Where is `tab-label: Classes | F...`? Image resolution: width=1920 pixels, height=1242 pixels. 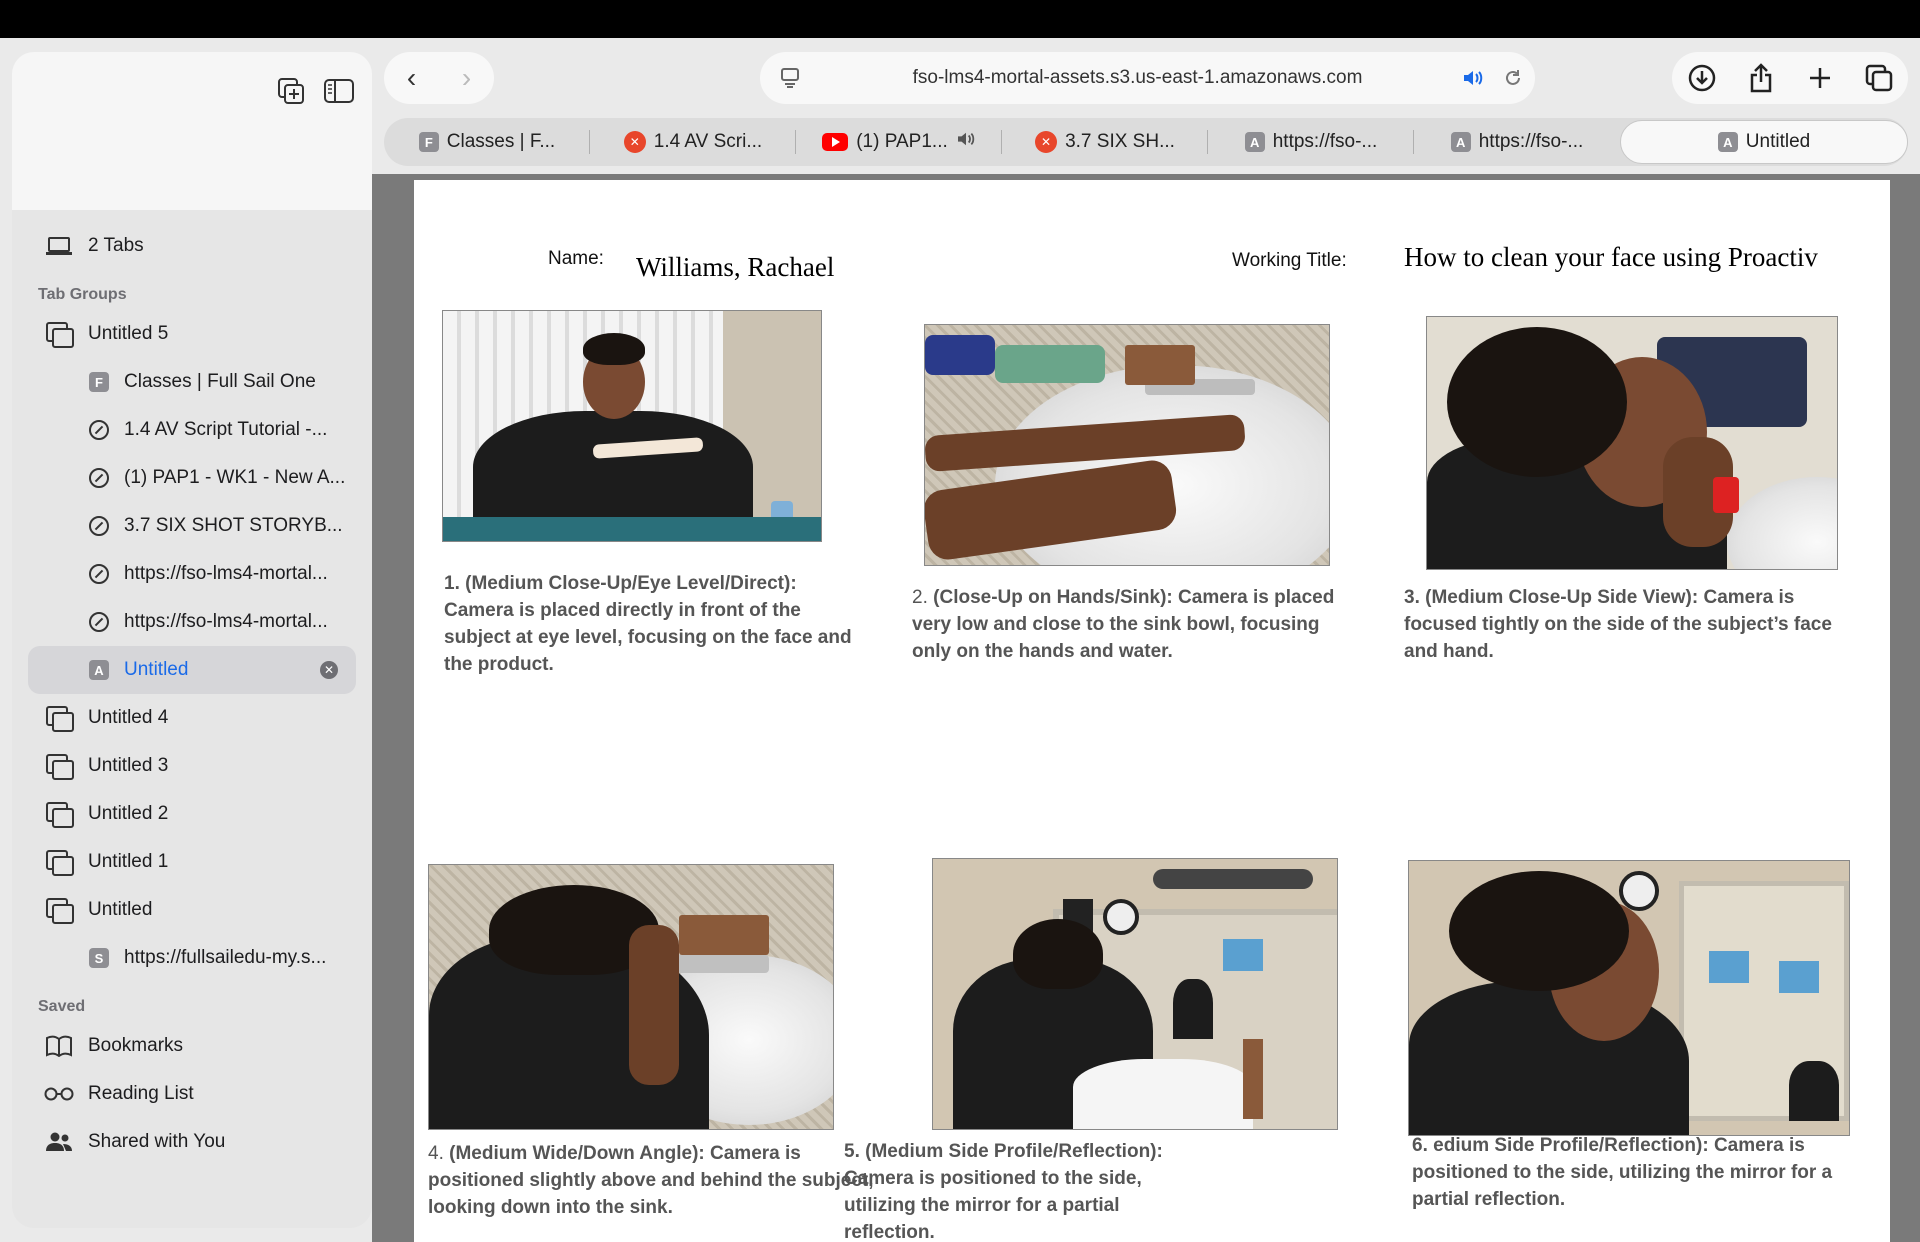
tab-label: Classes | F... is located at coordinates (501, 141).